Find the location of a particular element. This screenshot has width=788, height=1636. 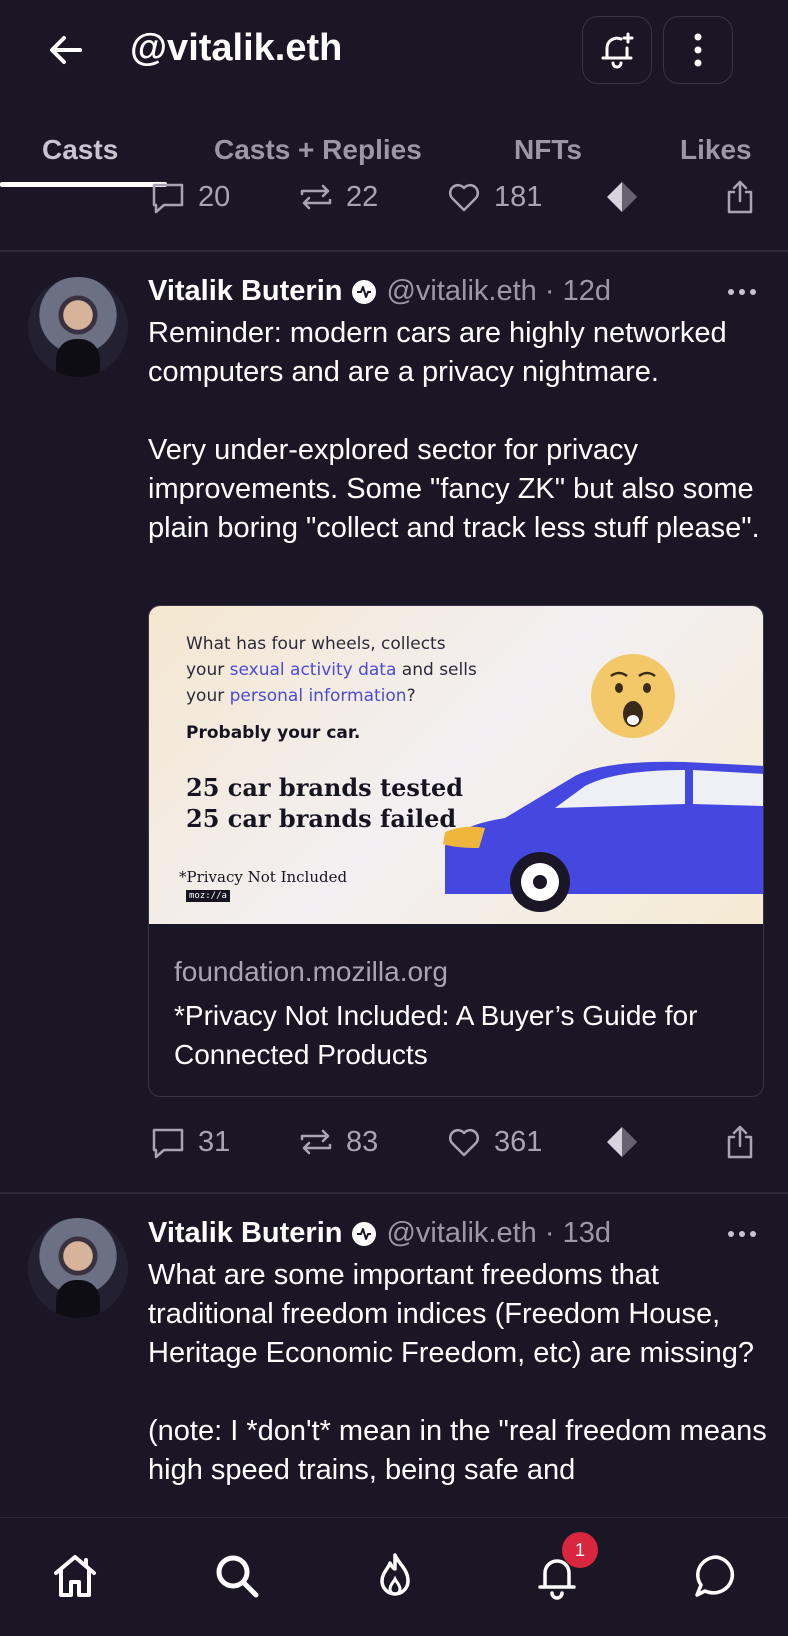

mozilla-logo: moz://a is located at coordinates (208, 896).